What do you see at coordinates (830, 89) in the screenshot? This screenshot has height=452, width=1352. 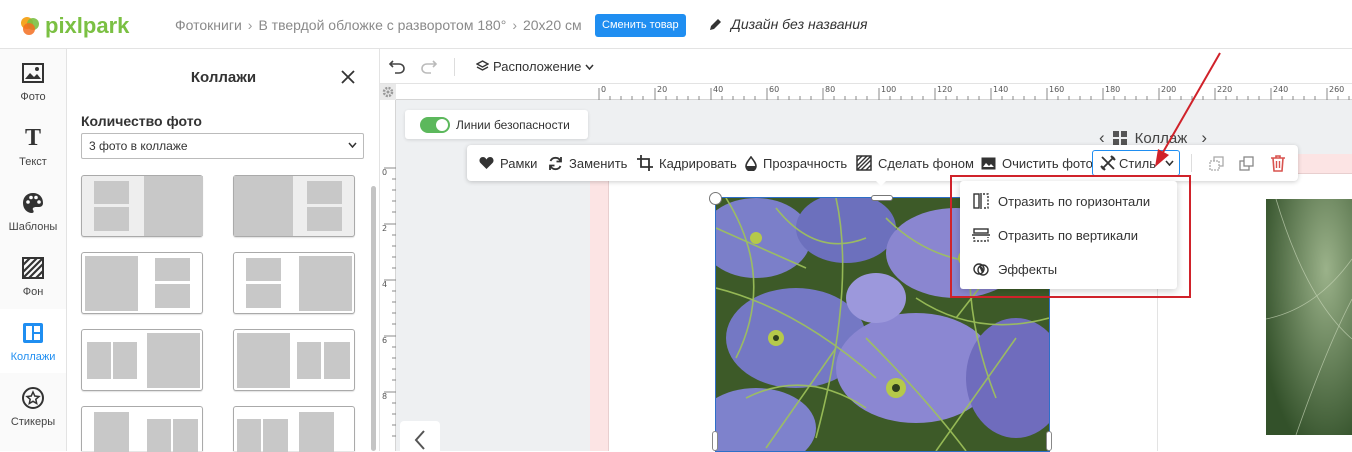 I see `ruler-label: 80` at bounding box center [830, 89].